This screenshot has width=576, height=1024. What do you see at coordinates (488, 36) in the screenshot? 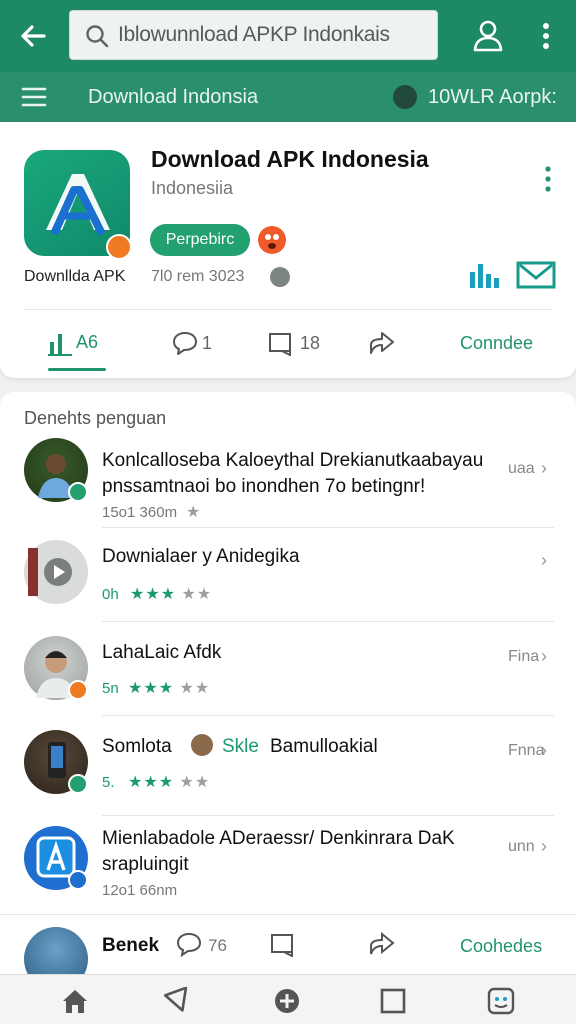
I see `account-icon` at bounding box center [488, 36].